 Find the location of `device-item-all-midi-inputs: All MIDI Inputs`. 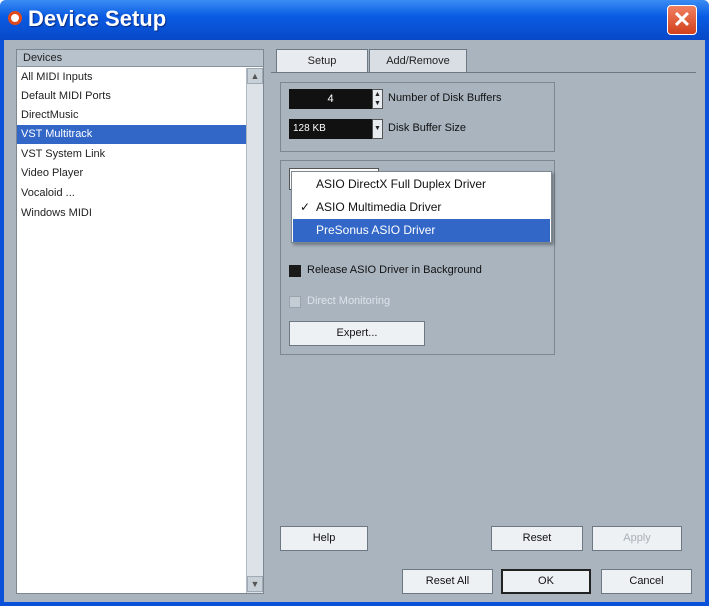

device-item-all-midi-inputs: All MIDI Inputs is located at coordinates (131, 77).